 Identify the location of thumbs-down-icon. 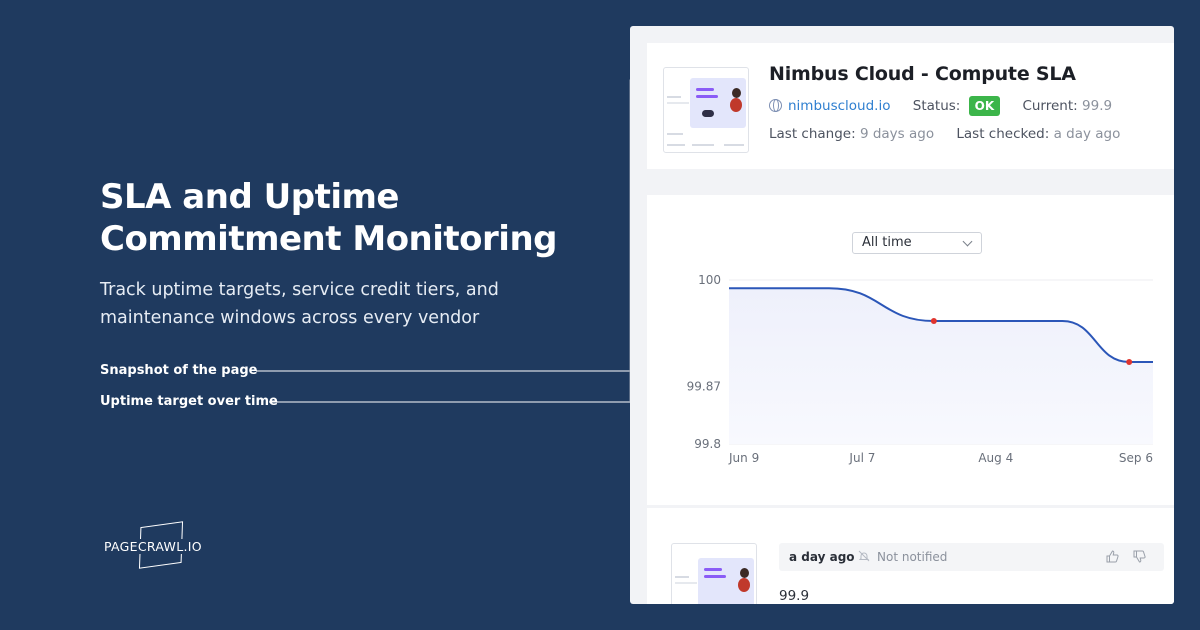
(1139, 556).